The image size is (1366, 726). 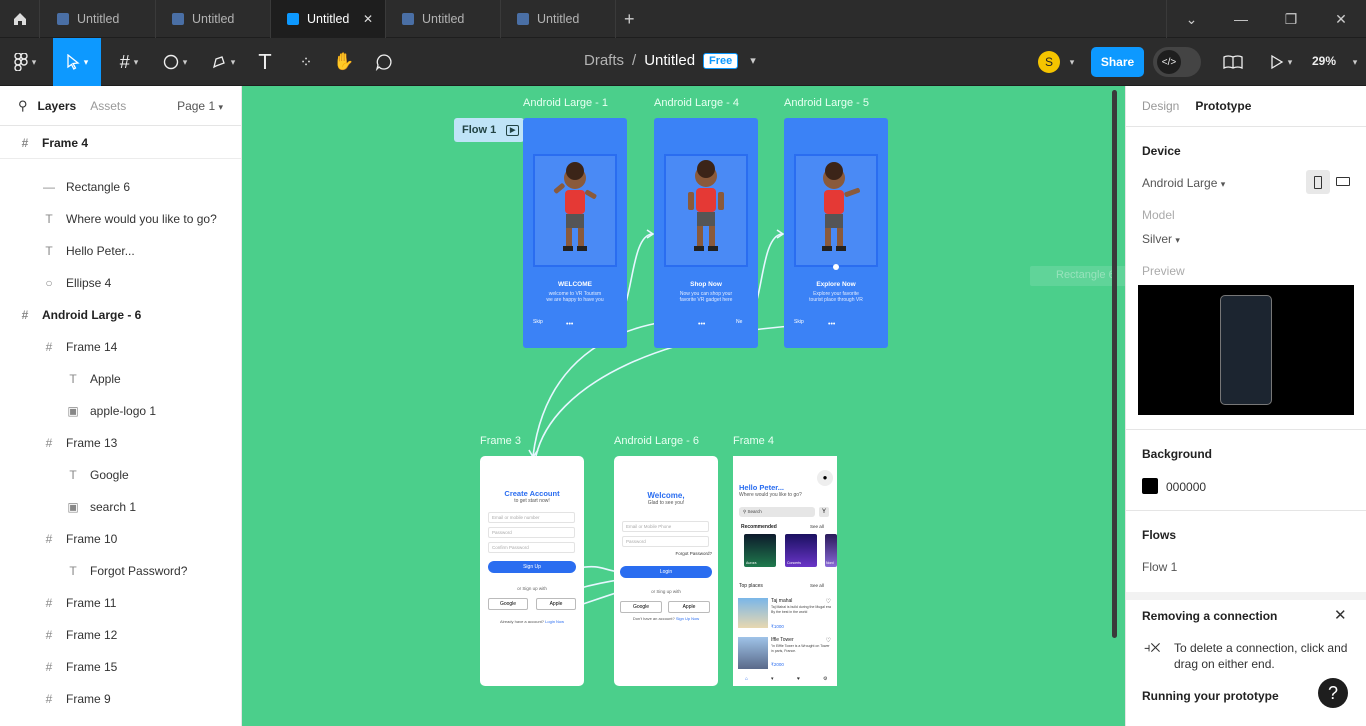 I want to click on email-field: Email or Mobile Phone, so click(x=665, y=526).